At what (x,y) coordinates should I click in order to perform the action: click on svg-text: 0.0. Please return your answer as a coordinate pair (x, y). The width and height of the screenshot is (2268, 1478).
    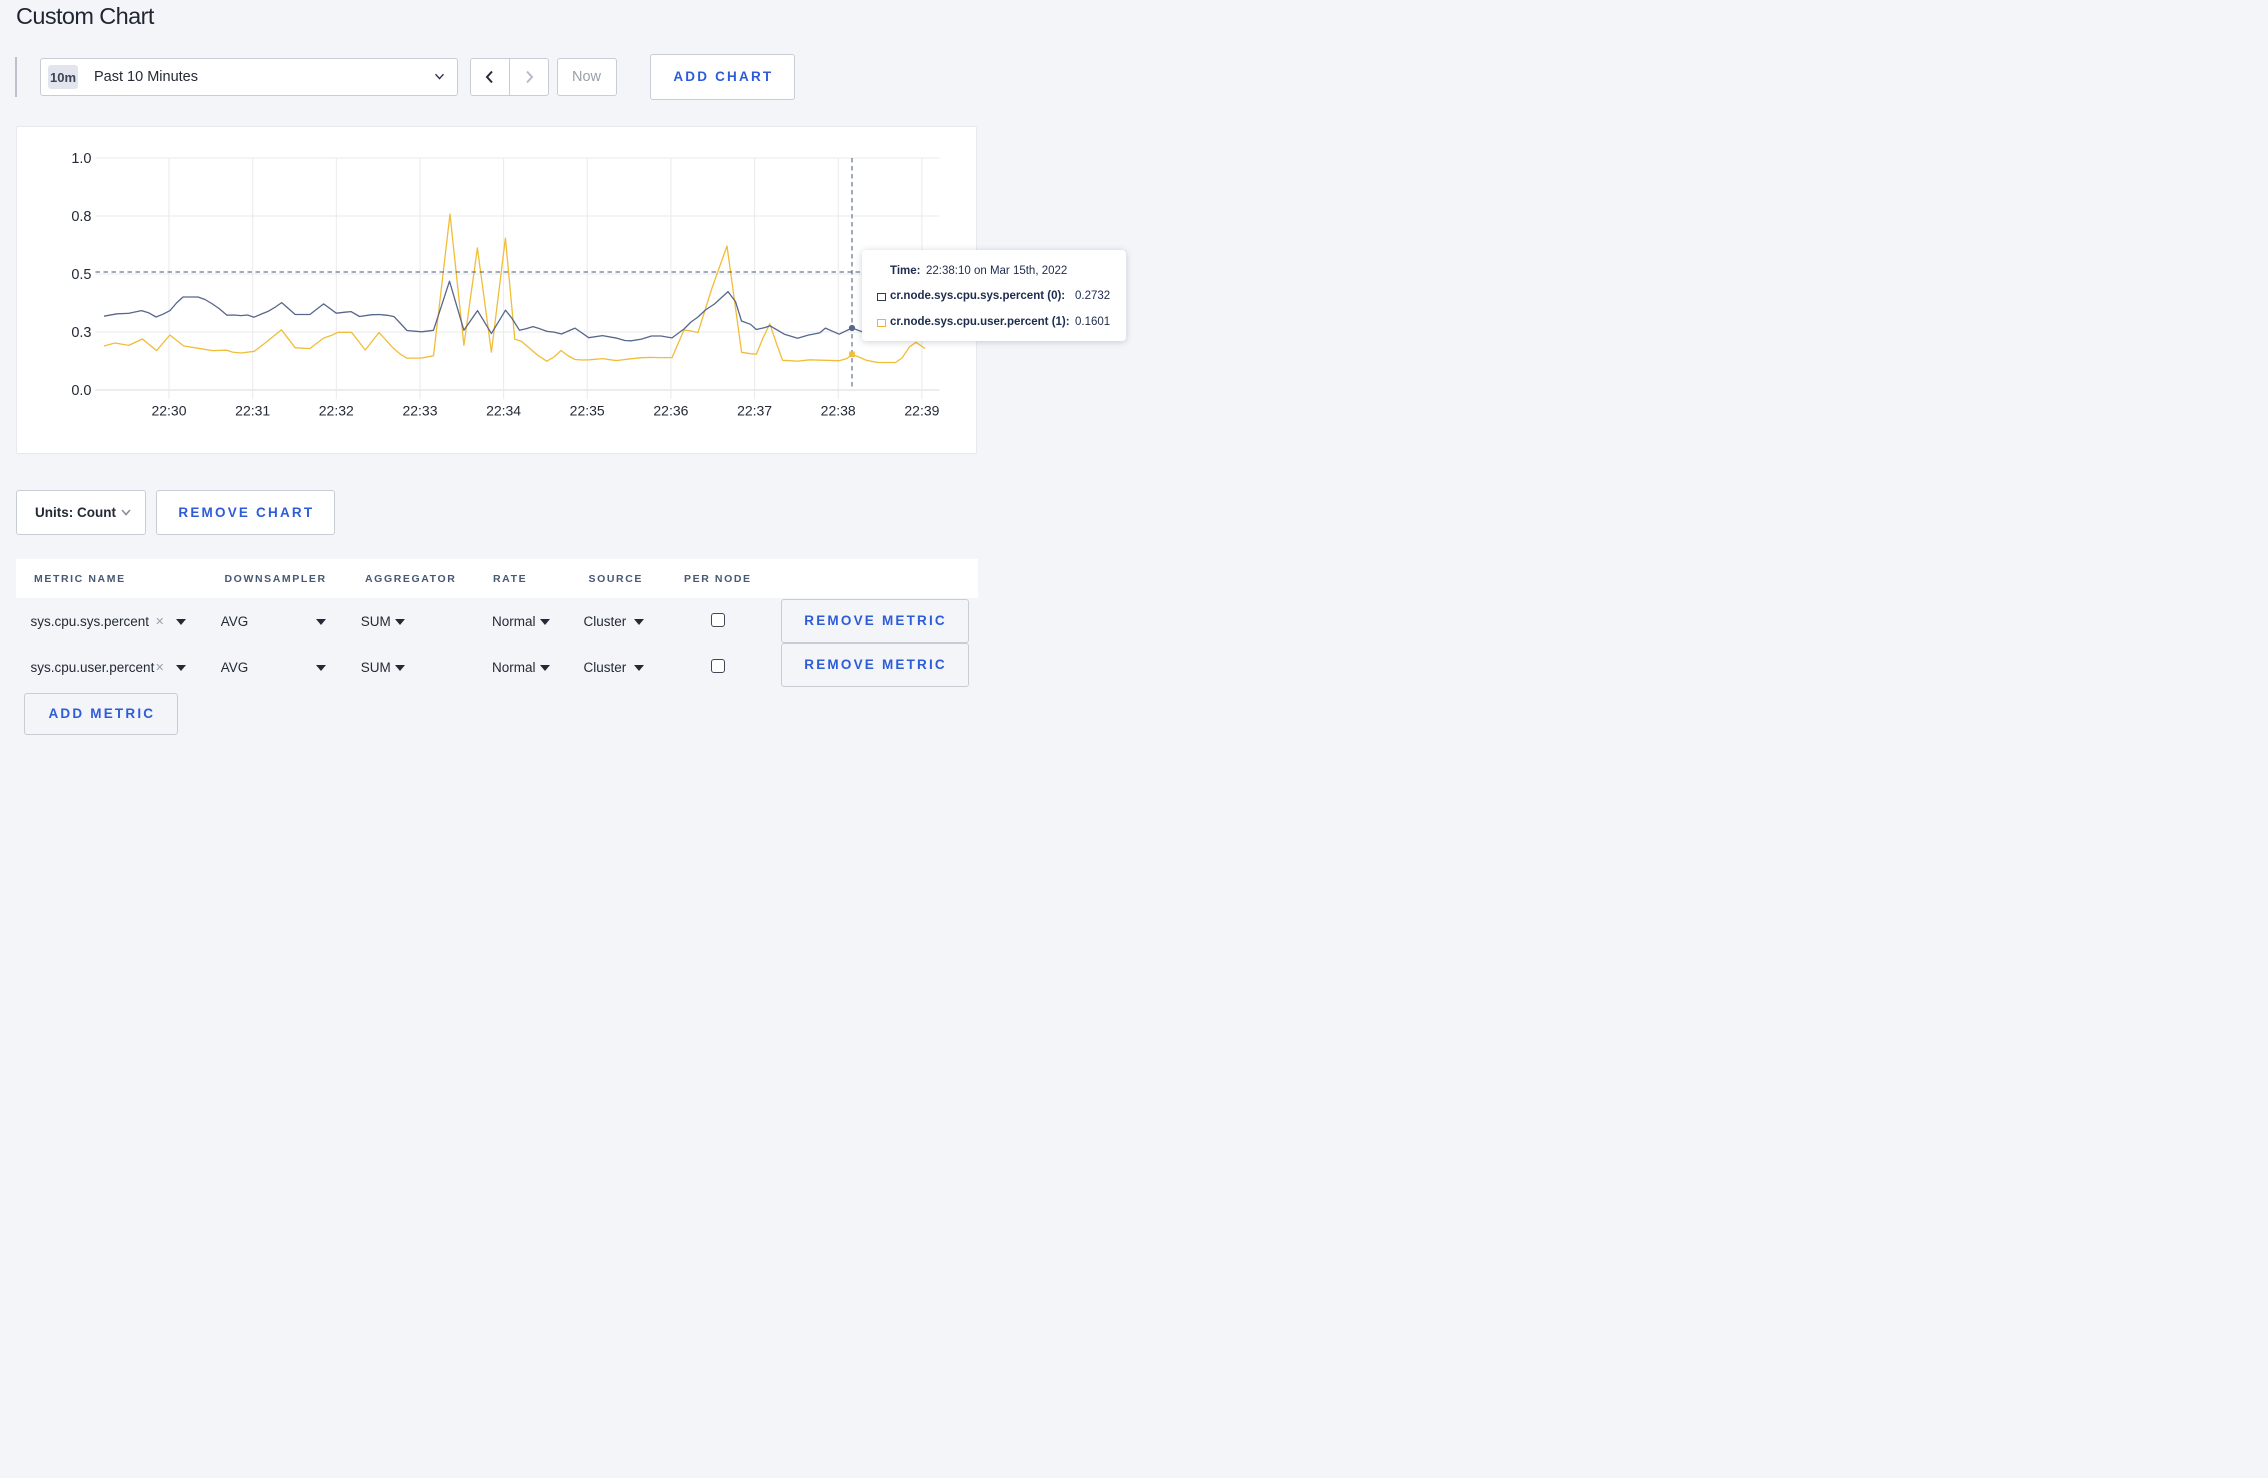
    Looking at the image, I should click on (81, 391).